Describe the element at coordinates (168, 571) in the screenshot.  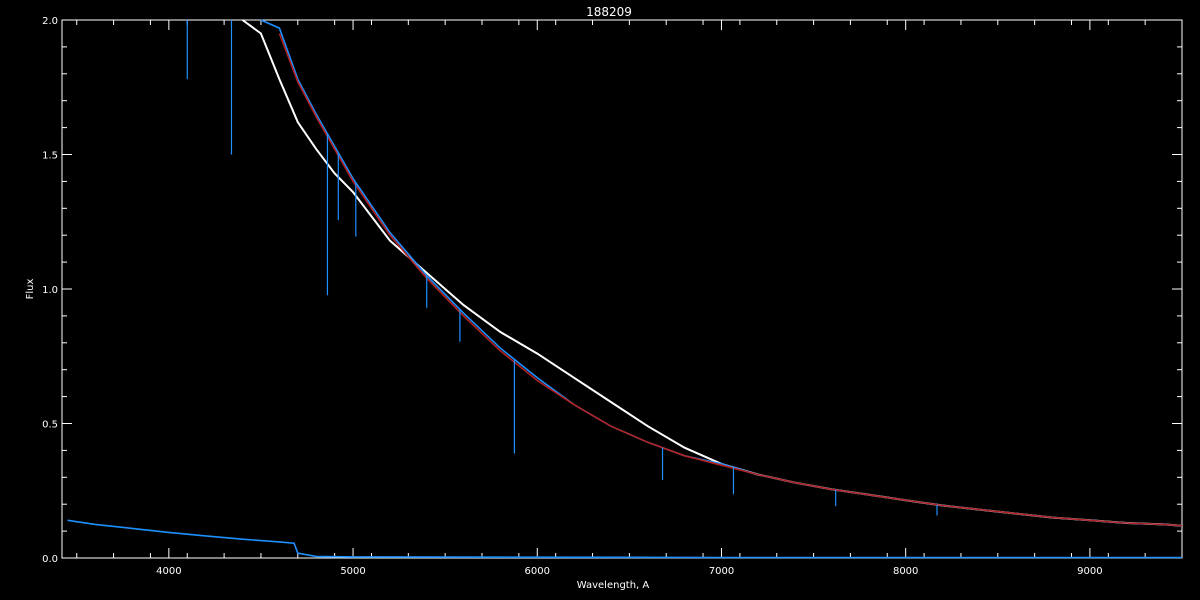
I see `x-tick-label: 4000` at that location.